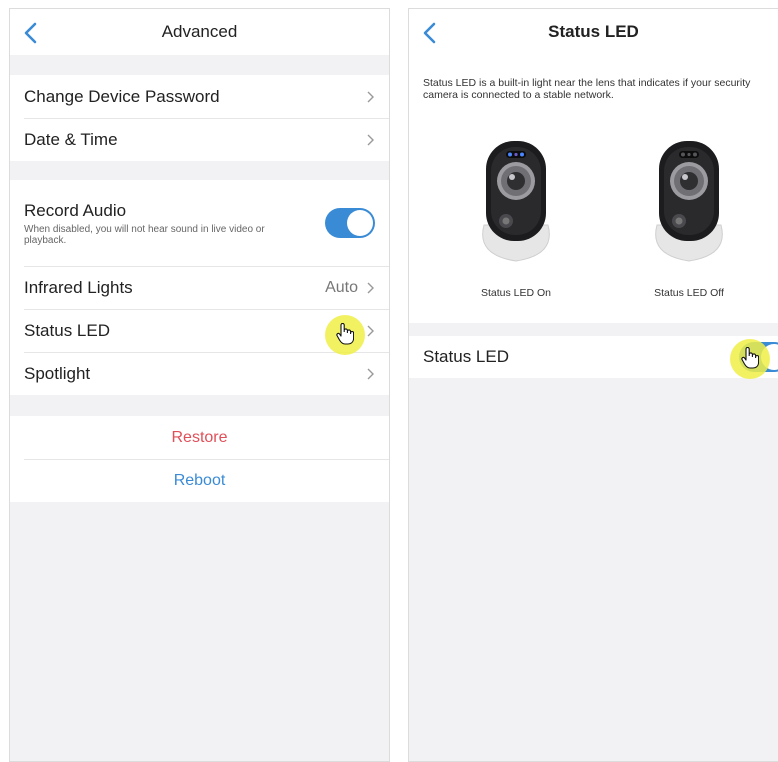  I want to click on status-led-toggle-row: Status LED, so click(593, 357).